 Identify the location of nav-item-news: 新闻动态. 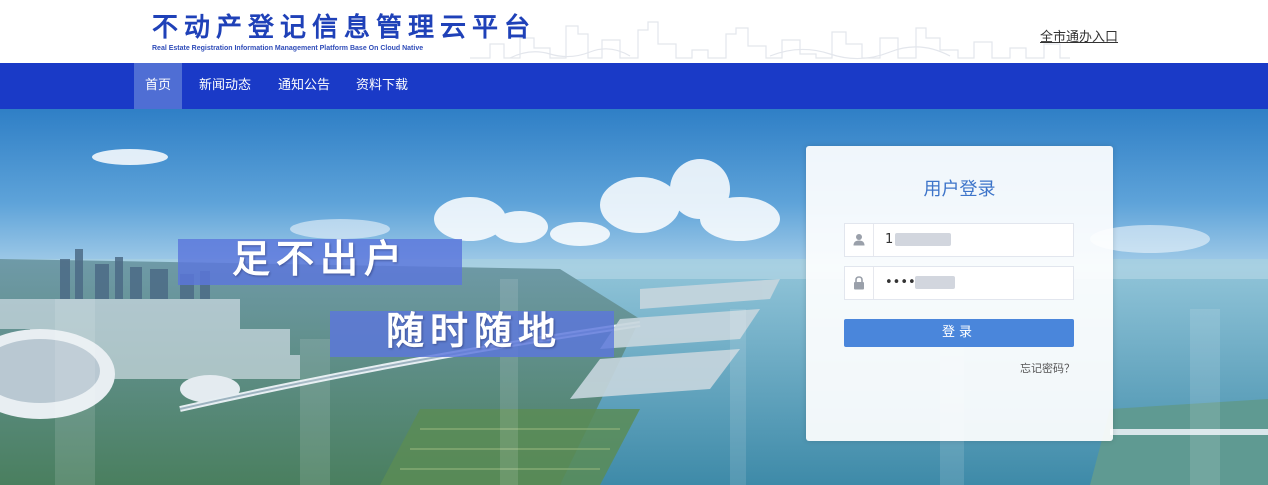
(225, 86).